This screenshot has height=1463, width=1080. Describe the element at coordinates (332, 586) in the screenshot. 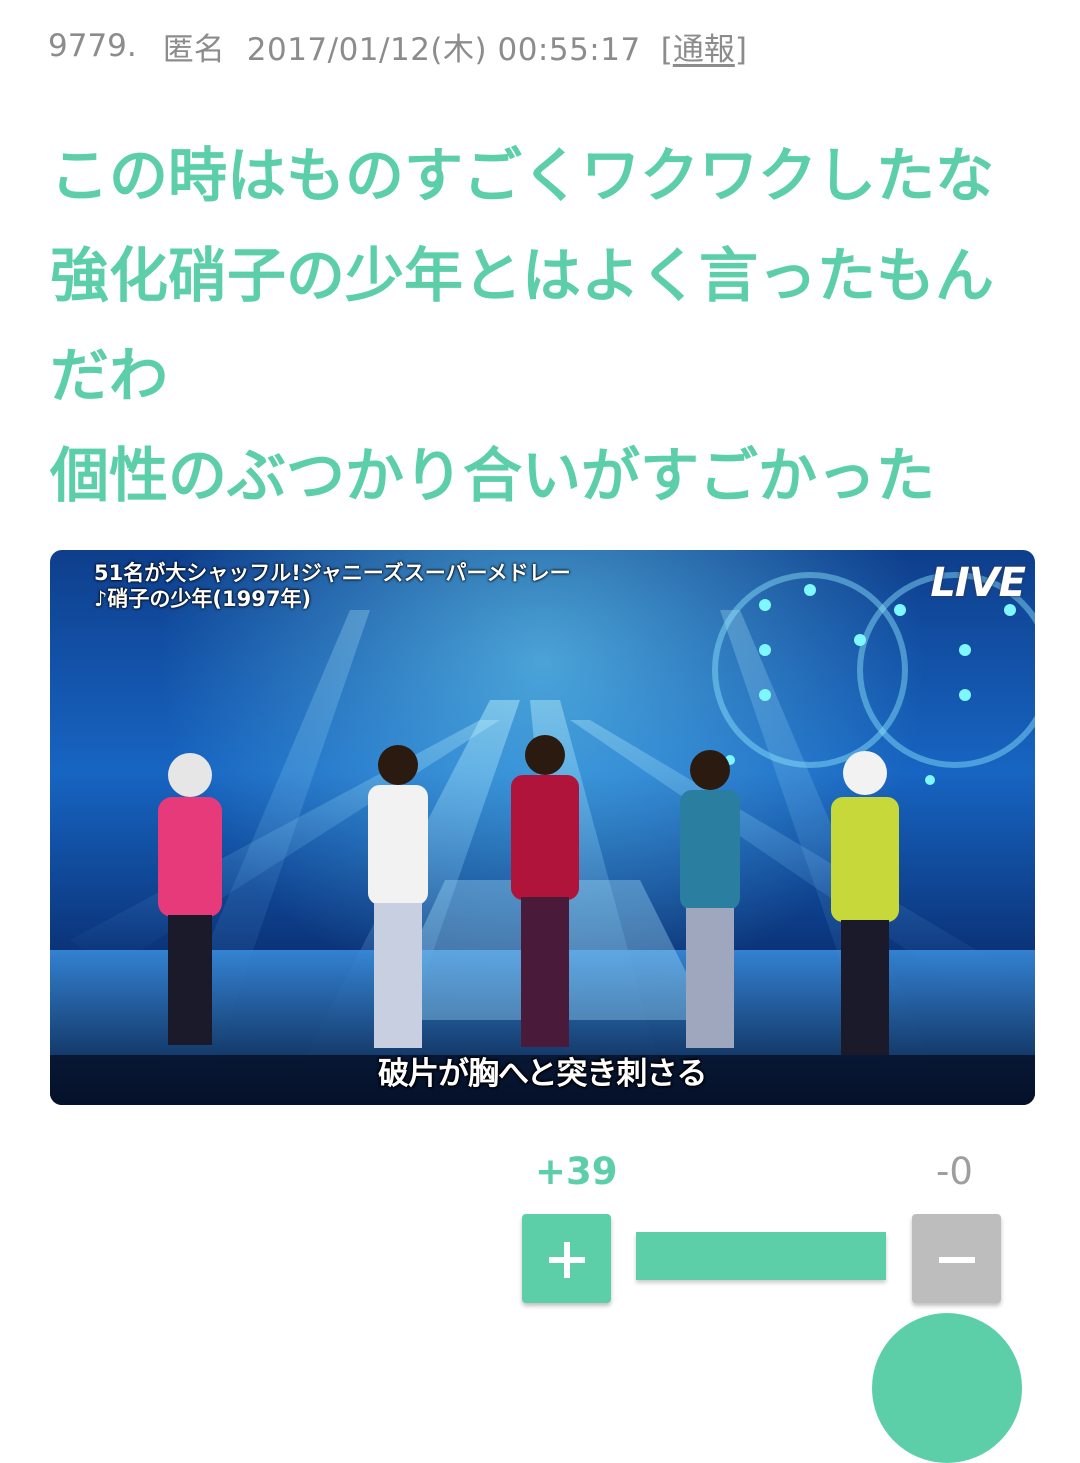

I see `photo-caption: 51名が大シャッフル!ジャニーズスーパーメドレー ♪硝子の少年(1997年)` at that location.